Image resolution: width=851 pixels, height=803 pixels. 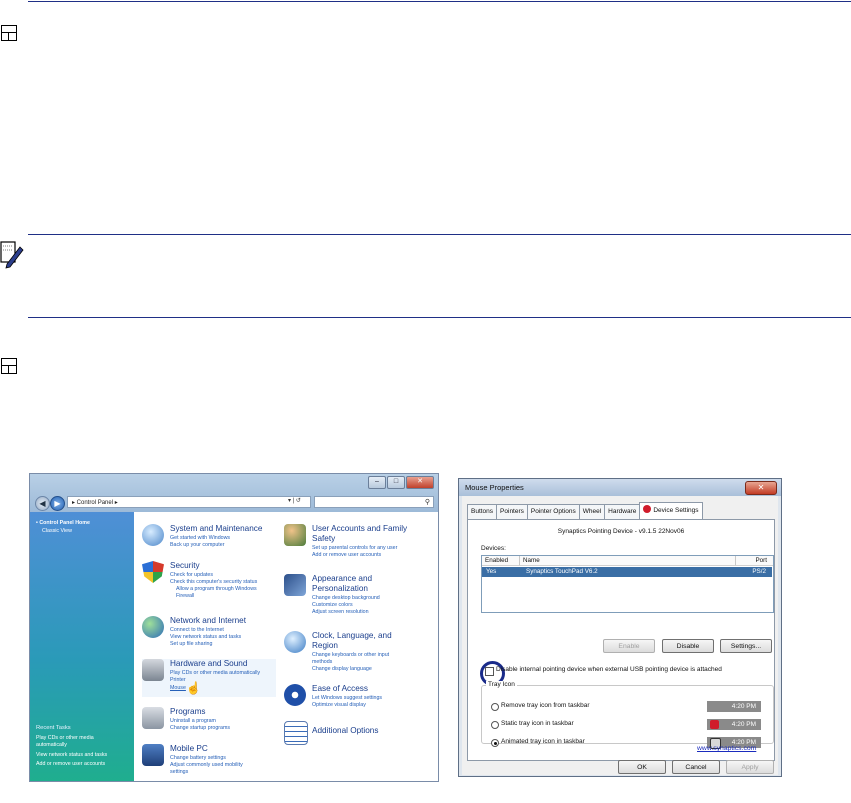 What do you see at coordinates (750, 767) in the screenshot?
I see `apply-button: Apply` at bounding box center [750, 767].